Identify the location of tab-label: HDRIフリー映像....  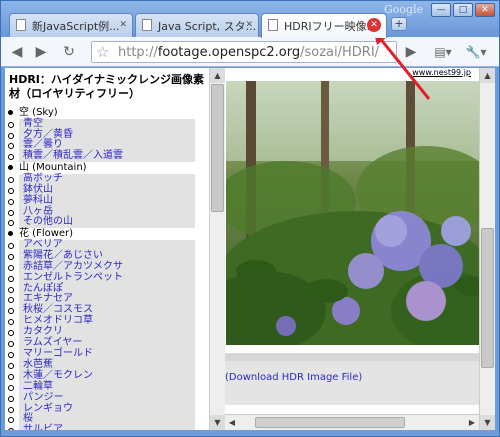
(331, 26).